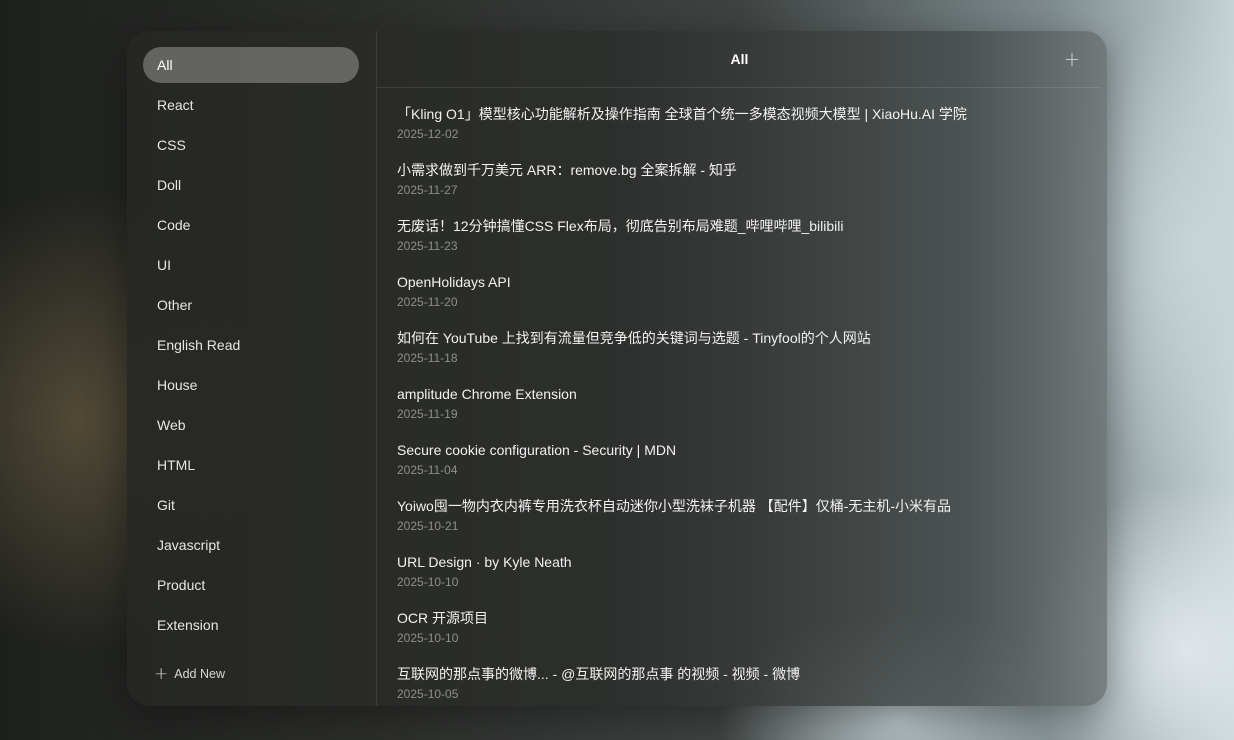 Image resolution: width=1234 pixels, height=740 pixels. I want to click on category-item-javascript: Javascript, so click(251, 545).